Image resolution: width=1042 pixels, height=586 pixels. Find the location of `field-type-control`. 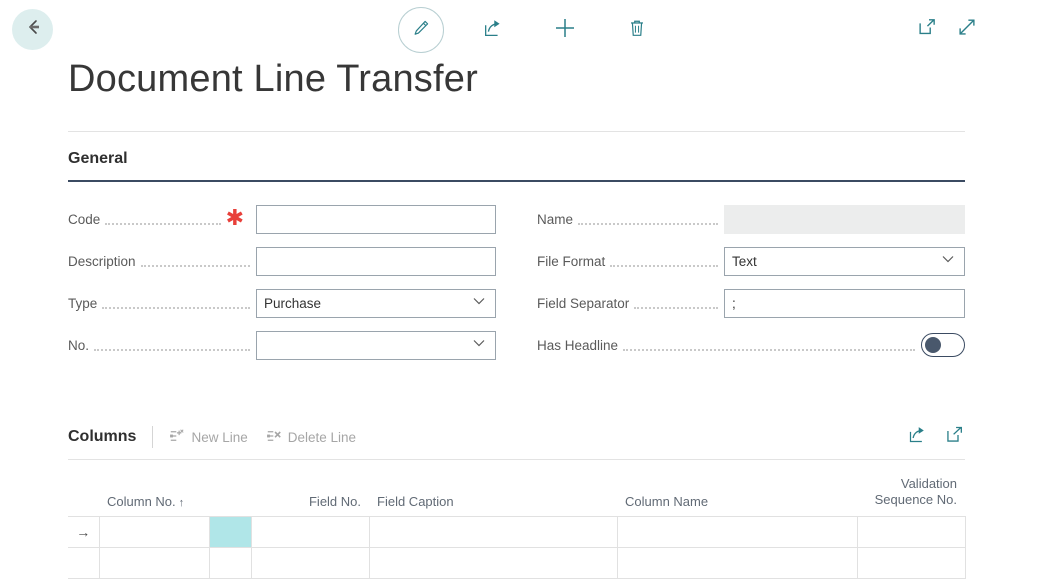

field-type-control is located at coordinates (376, 303).